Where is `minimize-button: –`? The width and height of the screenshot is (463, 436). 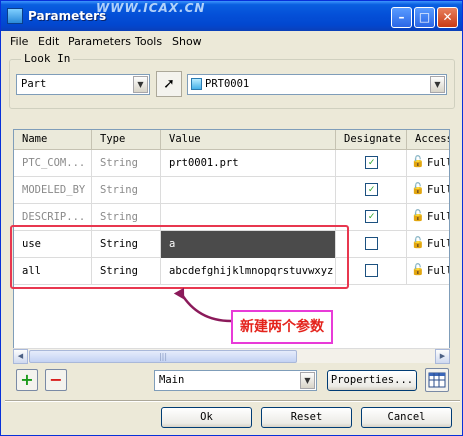
minimize-button: – is located at coordinates (401, 17).